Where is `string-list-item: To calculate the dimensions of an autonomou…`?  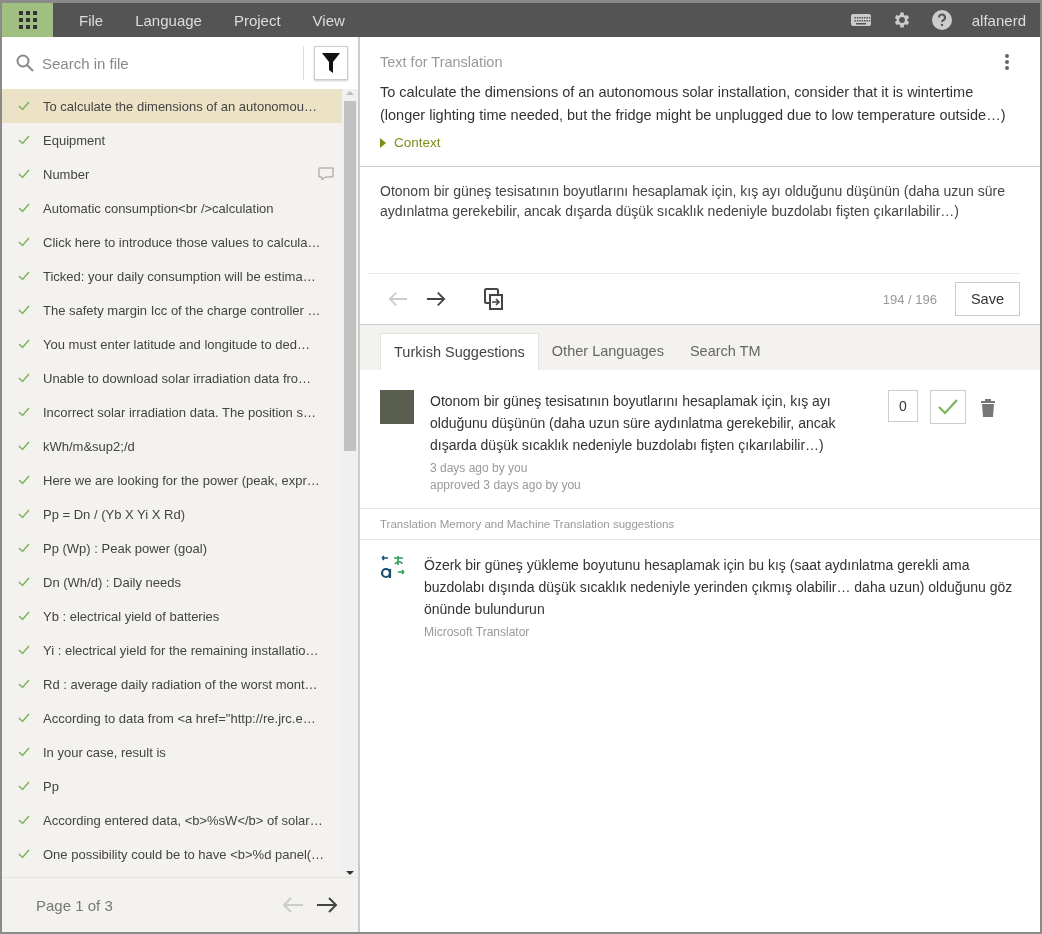 string-list-item: To calculate the dimensions of an autonomou… is located at coordinates (172, 106).